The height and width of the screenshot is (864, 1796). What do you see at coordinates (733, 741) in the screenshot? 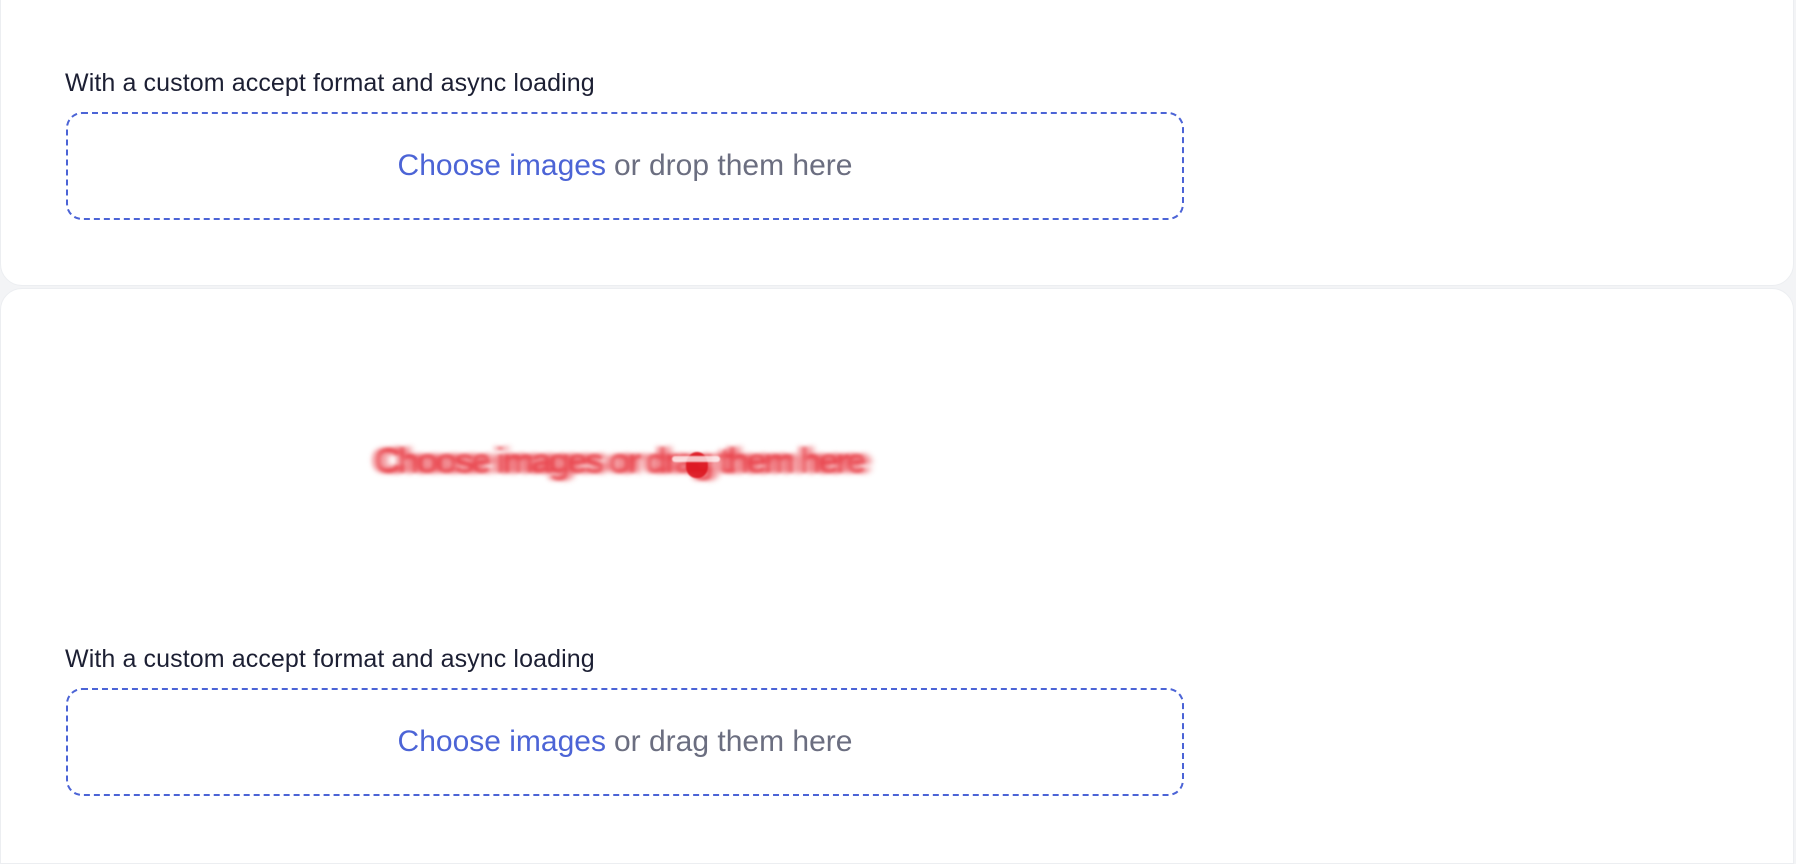
I see `dropzone-hint: or drag them here` at bounding box center [733, 741].